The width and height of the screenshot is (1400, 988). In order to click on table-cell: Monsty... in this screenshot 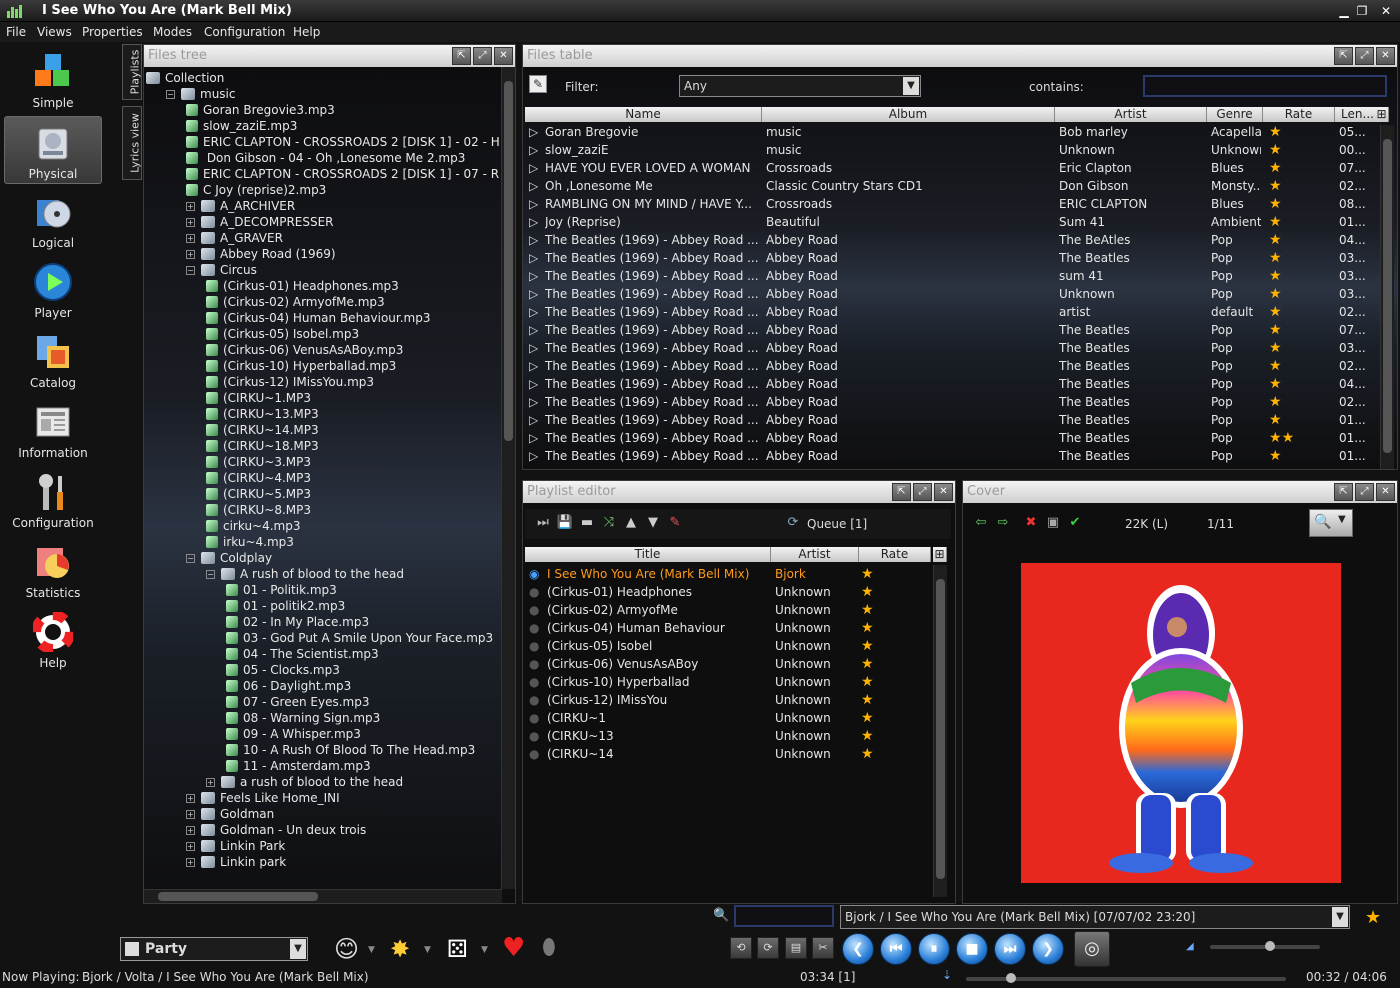, I will do `click(1236, 186)`.